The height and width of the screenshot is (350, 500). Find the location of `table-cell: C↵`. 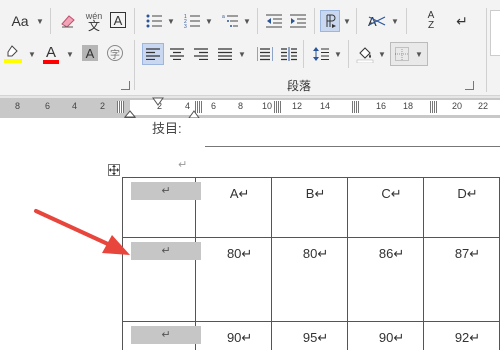

table-cell: C↵ is located at coordinates (386, 207).